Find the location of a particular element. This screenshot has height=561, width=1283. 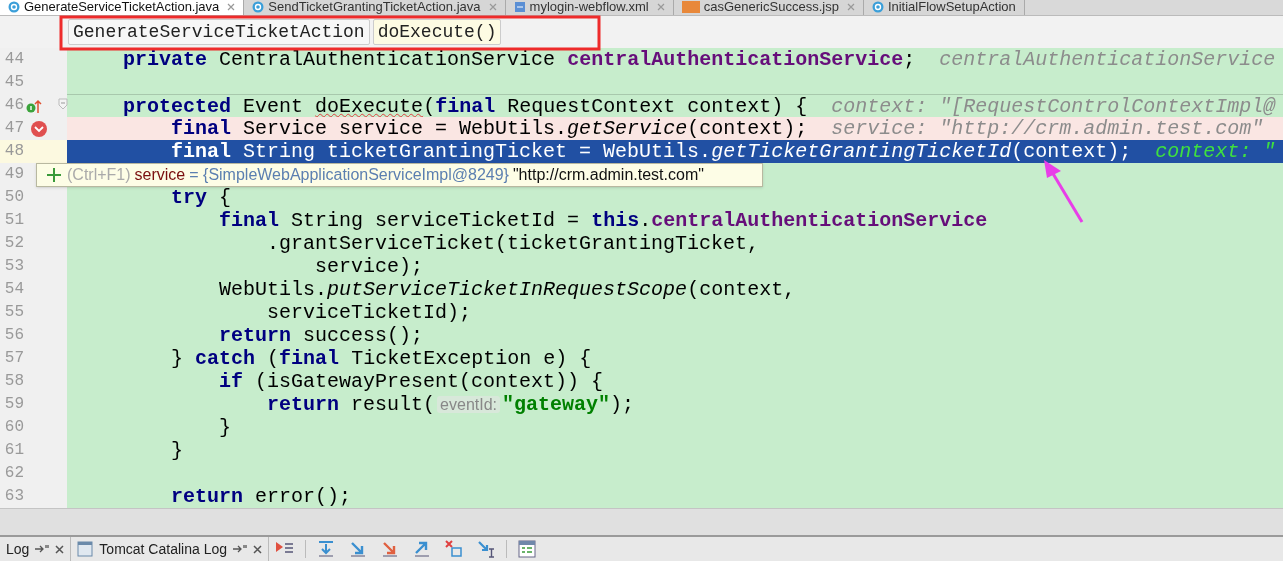

code-text: private is located at coordinates (165, 59).